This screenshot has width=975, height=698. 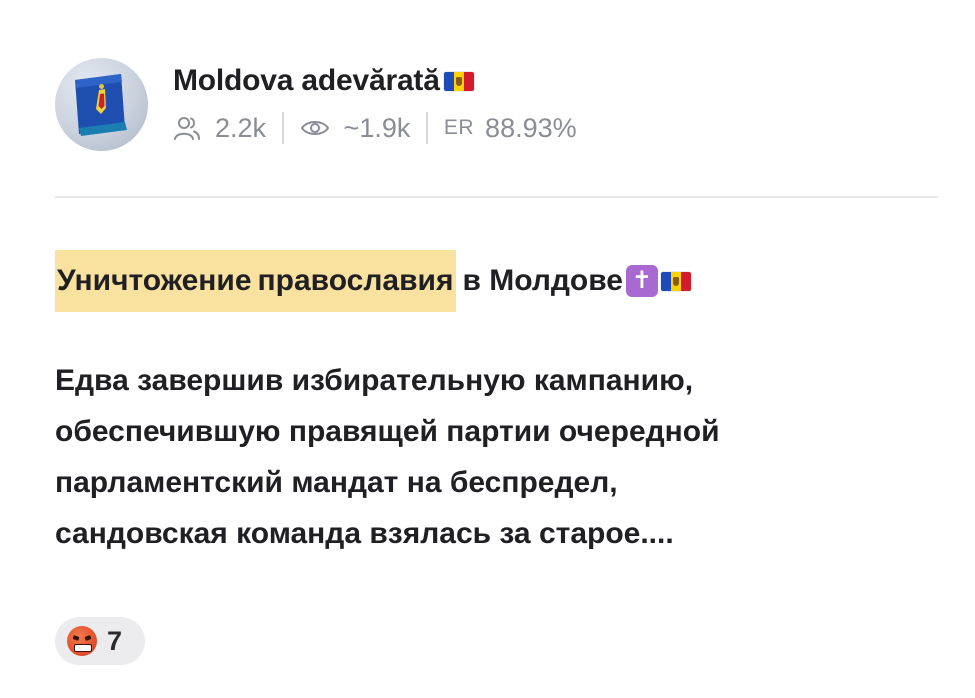 I want to click on post-title: Уничтожение православия в Молдове ✝, so click(x=495, y=281).